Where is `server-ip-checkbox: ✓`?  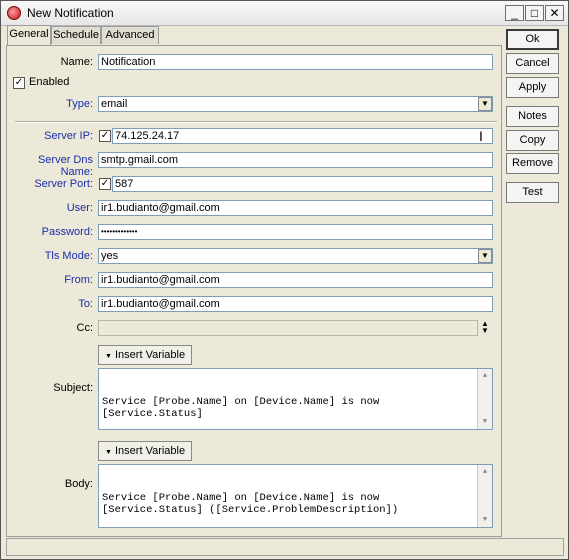 server-ip-checkbox: ✓ is located at coordinates (105, 136).